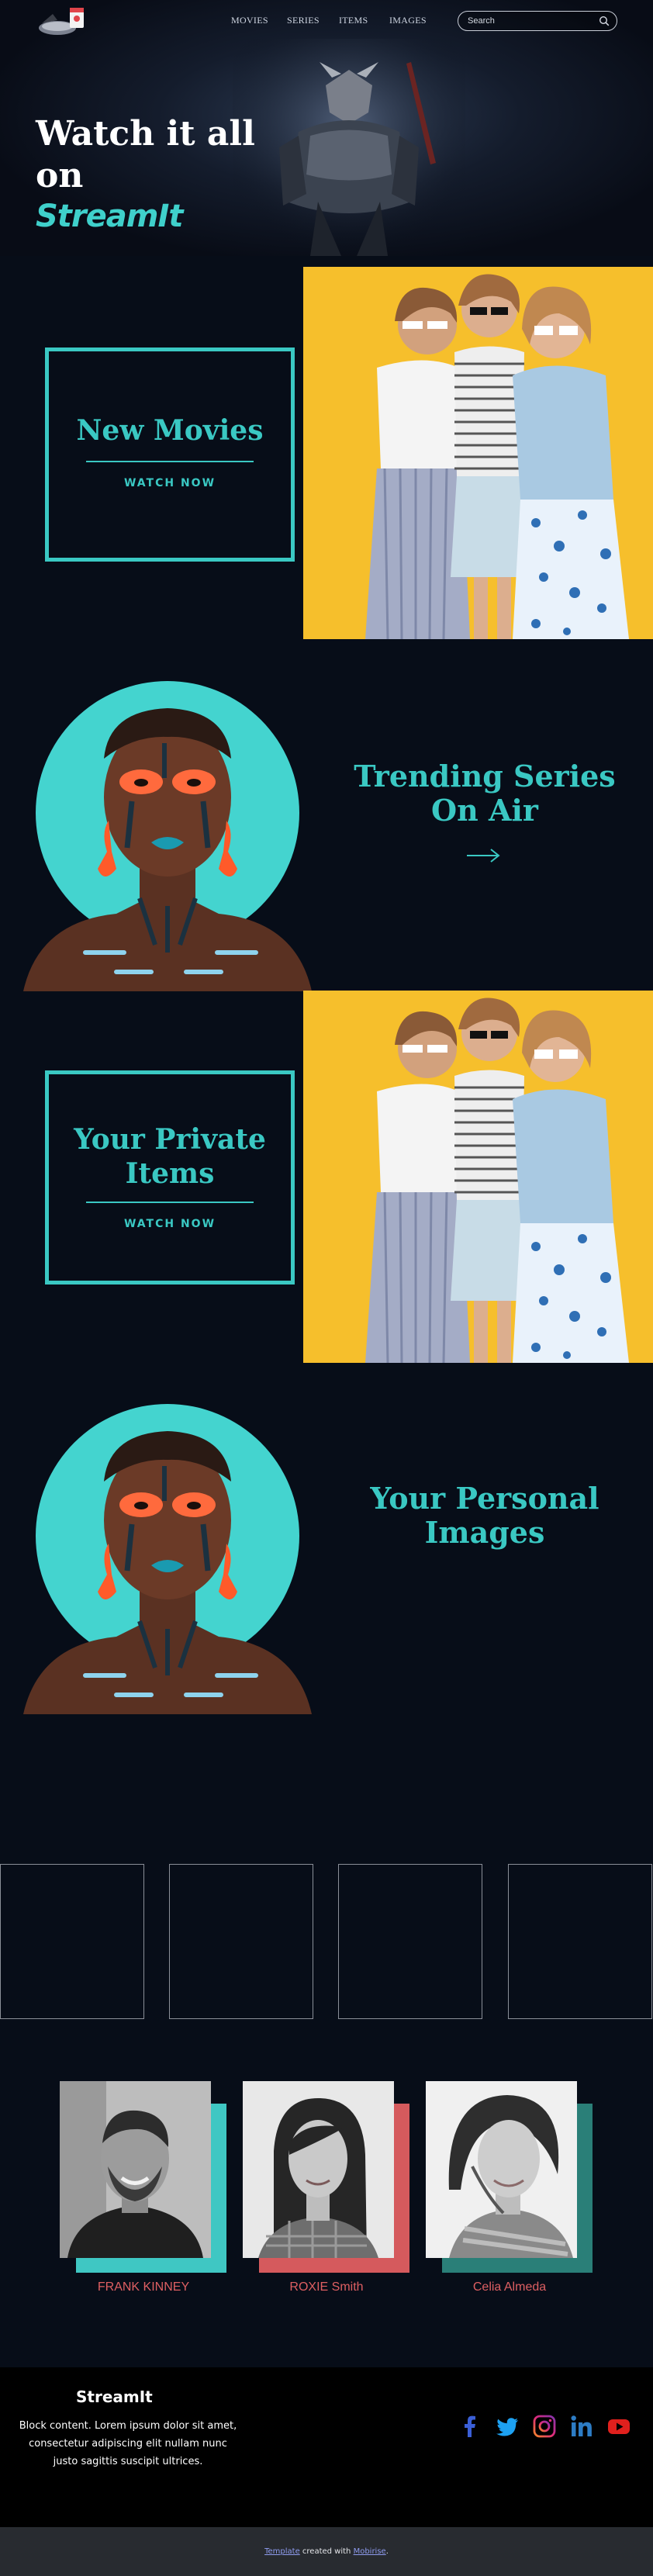 Image resolution: width=653 pixels, height=2576 pixels. Describe the element at coordinates (170, 1202) in the screenshot. I see `private-items-divider` at that location.